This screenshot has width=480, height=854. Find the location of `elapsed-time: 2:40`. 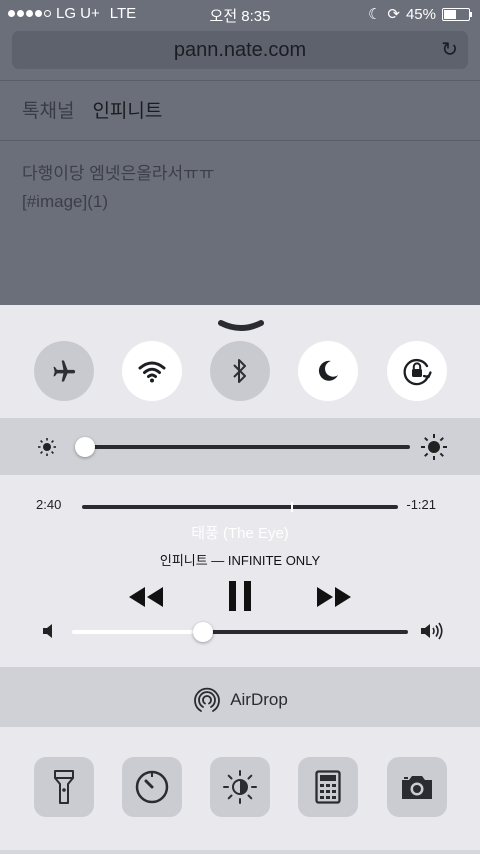

elapsed-time: 2:40 is located at coordinates (49, 504).